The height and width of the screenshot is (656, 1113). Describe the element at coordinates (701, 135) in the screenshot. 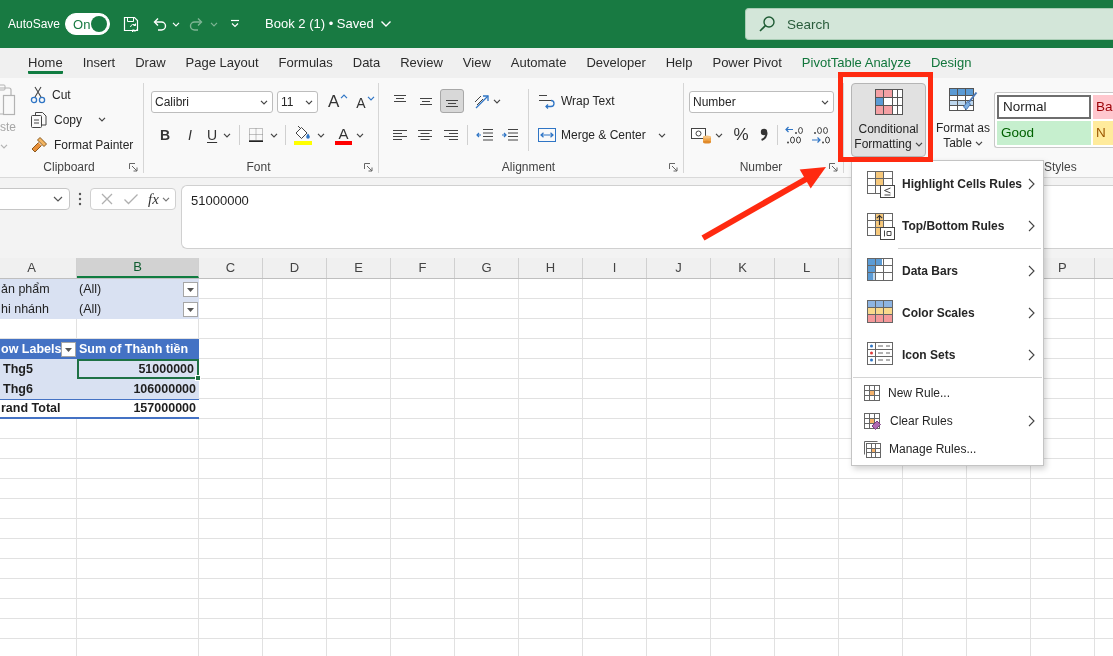

I see `bill-coins-icon` at that location.